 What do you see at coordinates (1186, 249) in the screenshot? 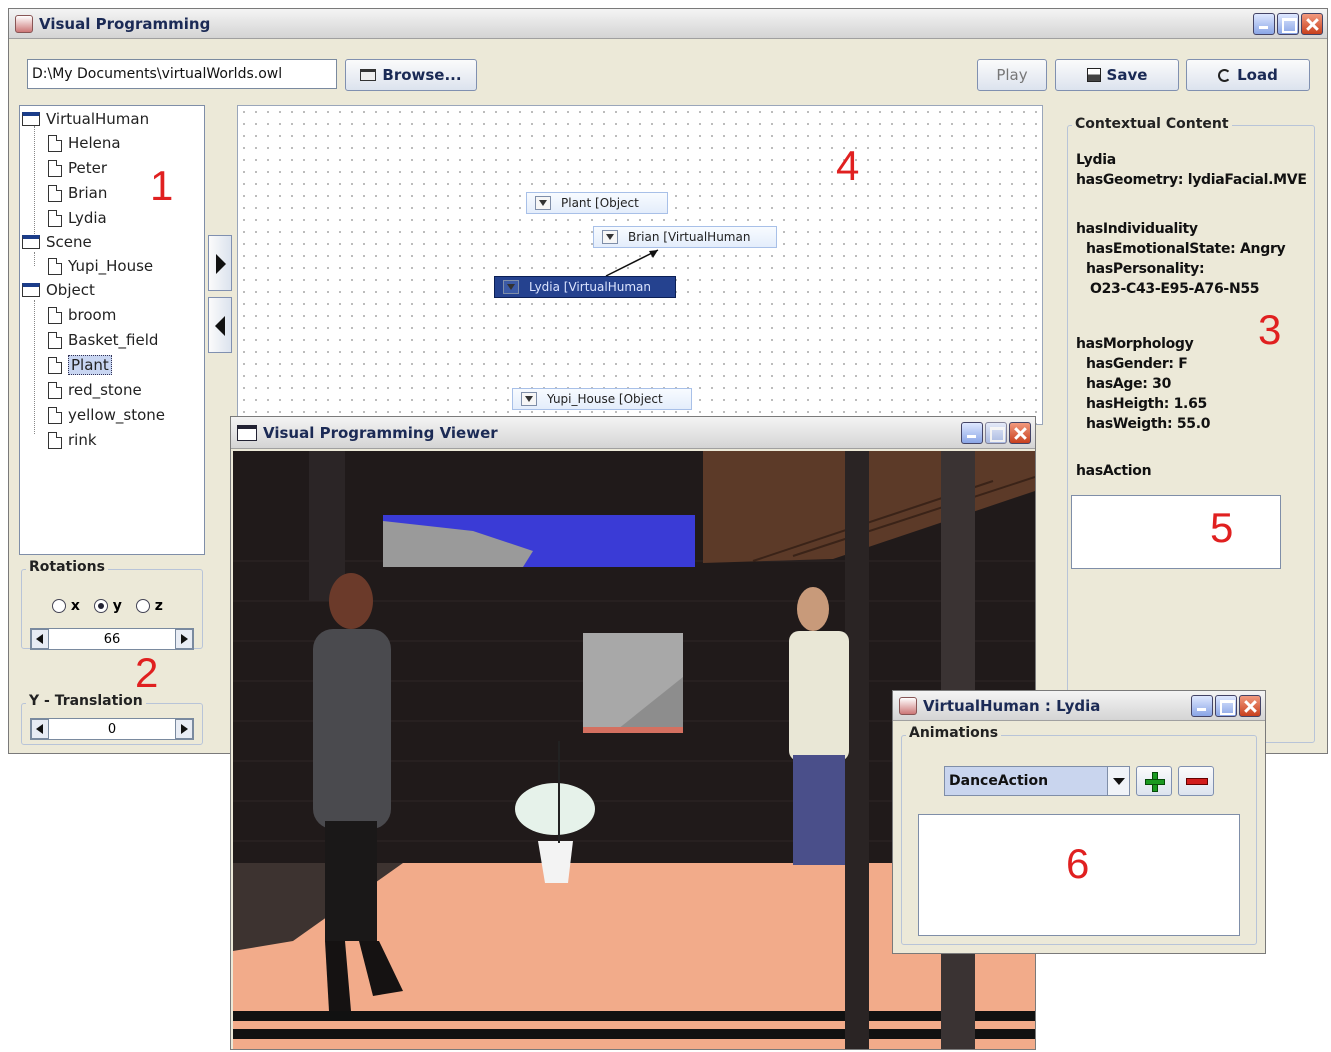
I see `ctx-emotional-state: hasEmotionalState: Angry` at bounding box center [1186, 249].